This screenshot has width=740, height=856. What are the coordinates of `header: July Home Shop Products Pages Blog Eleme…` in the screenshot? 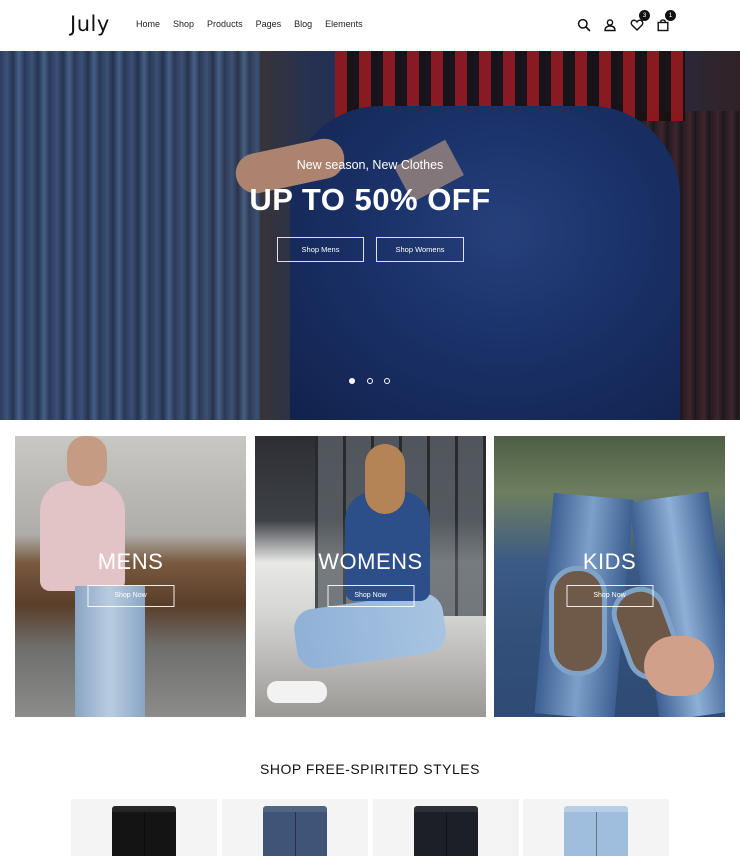 It's located at (370, 25).